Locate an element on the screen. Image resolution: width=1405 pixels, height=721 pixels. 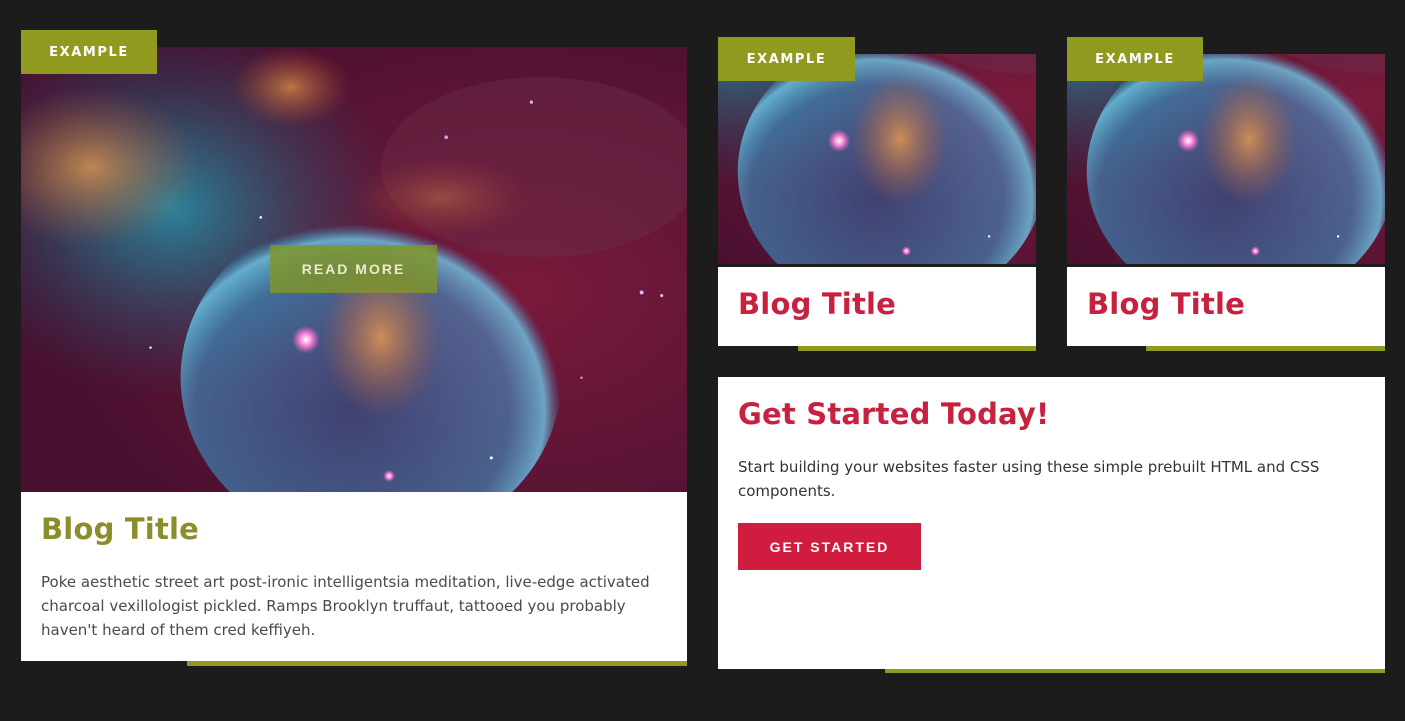
featured-card-title: Blog Title is located at coordinates (120, 529).